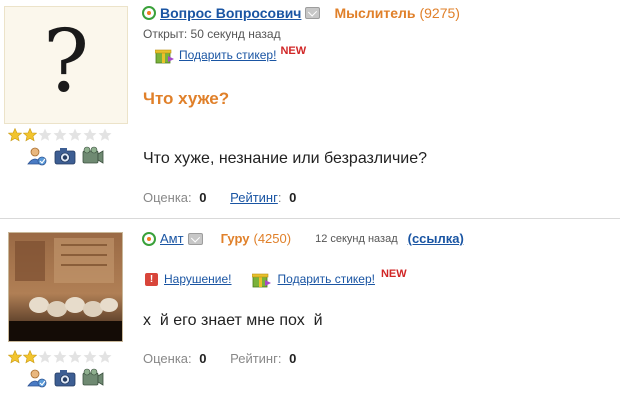 The height and width of the screenshot is (401, 620). Describe the element at coordinates (151, 279) in the screenshot. I see `warning-icon: !` at that location.